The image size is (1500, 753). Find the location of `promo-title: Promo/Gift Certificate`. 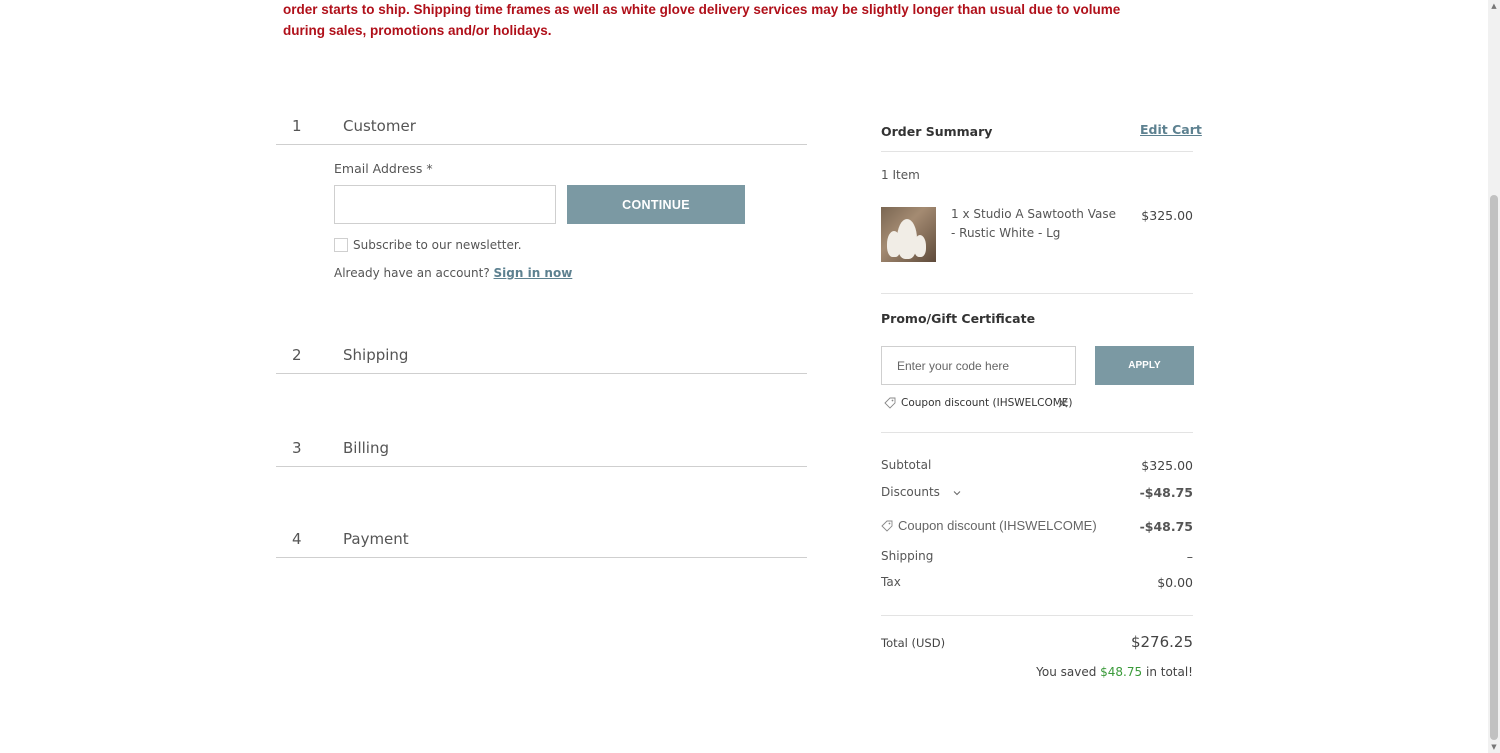

promo-title: Promo/Gift Certificate is located at coordinates (958, 318).